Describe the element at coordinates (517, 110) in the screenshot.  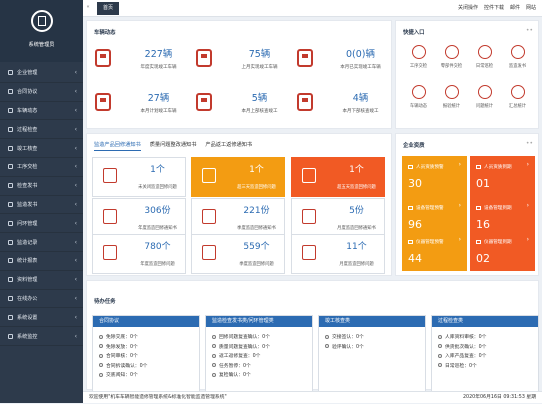
I see `quick-summary: 汇总统计` at that location.